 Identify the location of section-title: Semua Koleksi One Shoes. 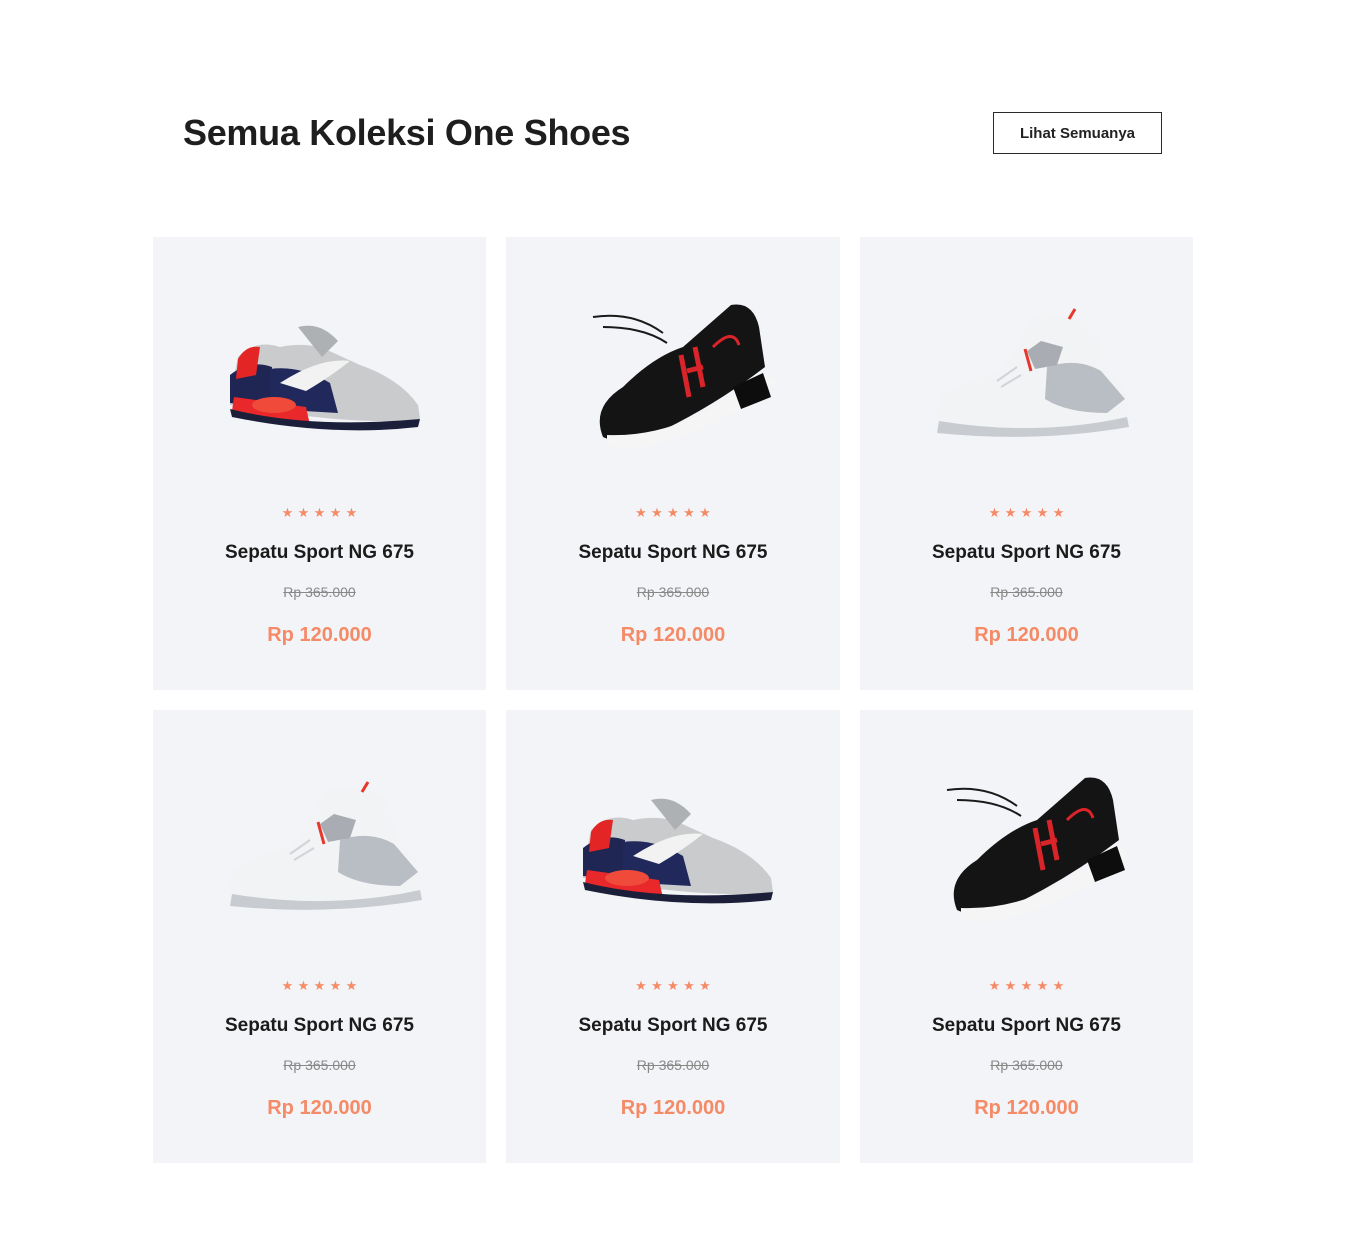
(407, 132).